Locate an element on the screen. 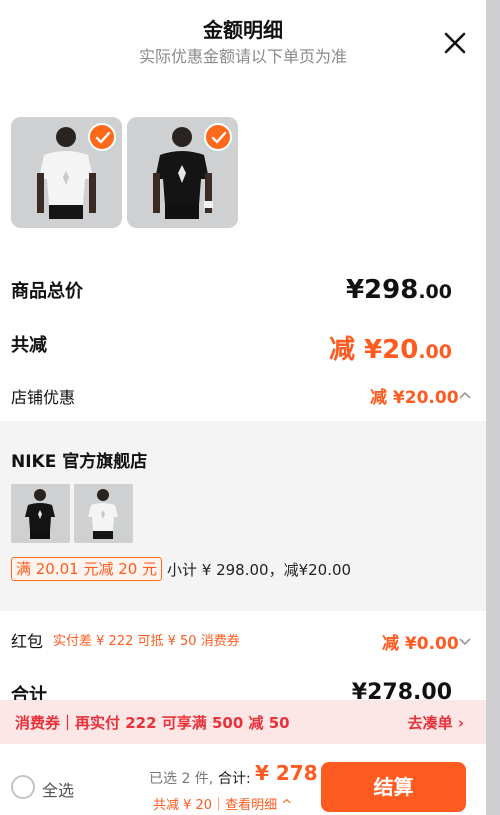  scrollbar is located at coordinates (493, 407).